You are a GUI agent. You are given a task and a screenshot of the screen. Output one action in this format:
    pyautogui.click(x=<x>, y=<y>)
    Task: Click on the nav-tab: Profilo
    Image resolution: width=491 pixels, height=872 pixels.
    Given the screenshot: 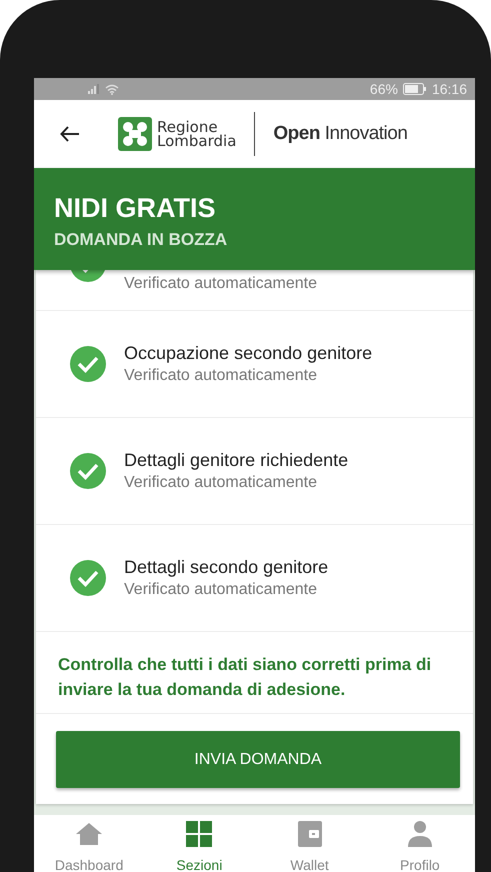 What is the action you would take?
    pyautogui.click(x=419, y=846)
    